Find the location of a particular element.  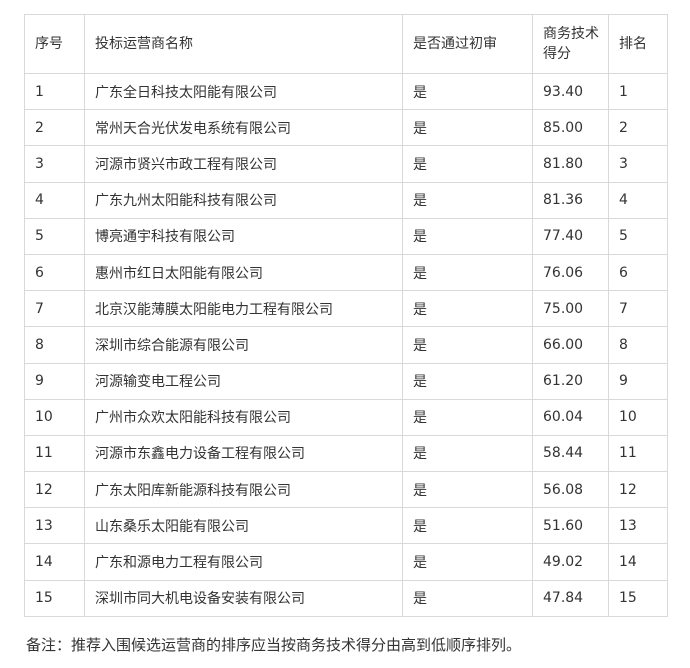

cell-index: 2 is located at coordinates (54, 128).